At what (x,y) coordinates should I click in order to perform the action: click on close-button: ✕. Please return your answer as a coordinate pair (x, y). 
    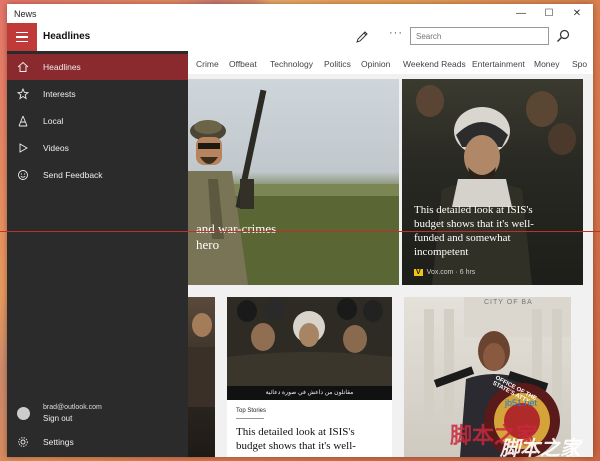
    Looking at the image, I should click on (577, 13).